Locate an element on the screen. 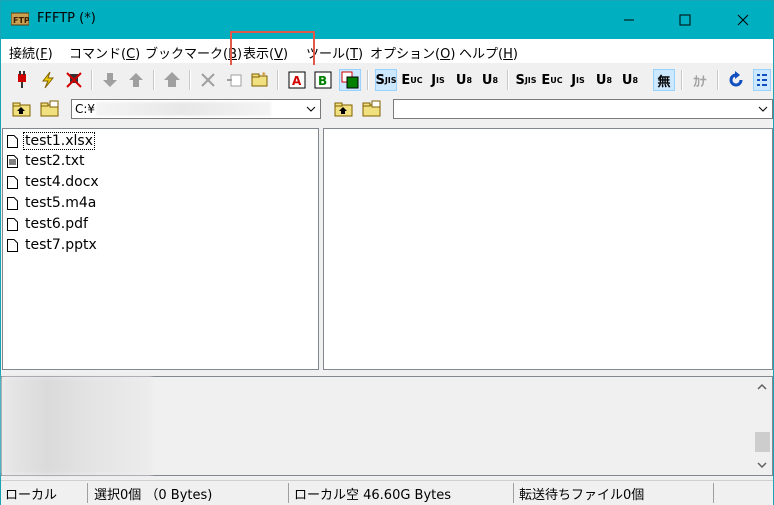 This screenshot has width=774, height=505. mkdir-button: * is located at coordinates (260, 80).